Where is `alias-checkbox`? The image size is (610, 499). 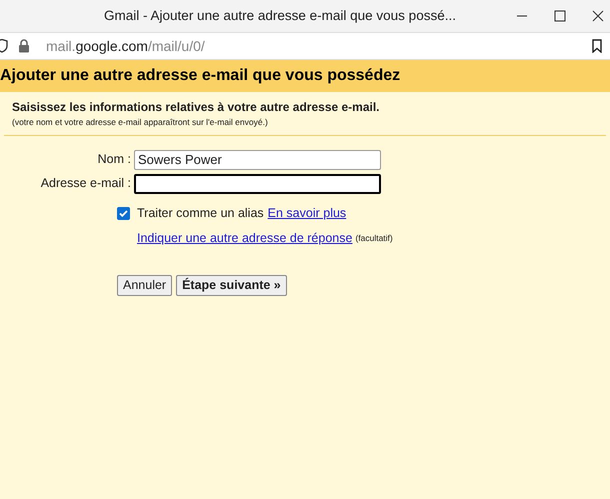 alias-checkbox is located at coordinates (123, 213).